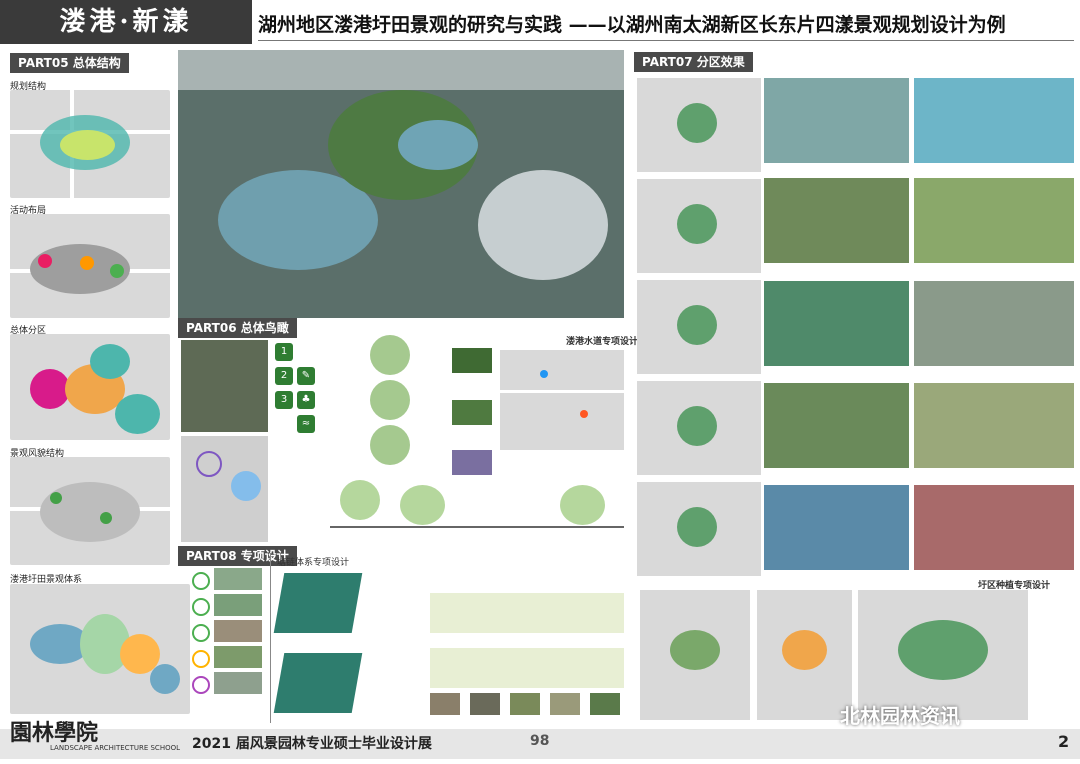 This screenshot has width=1080, height=764. I want to click on page-number: 2, so click(1064, 741).